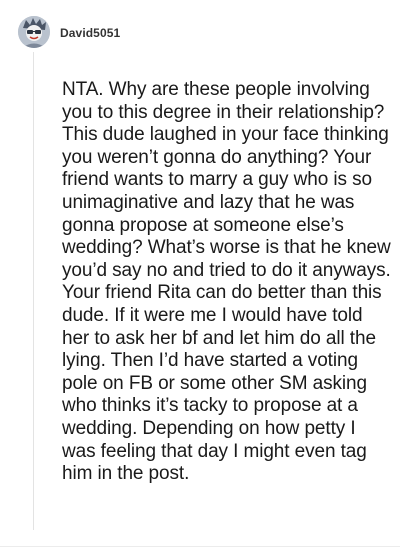 The width and height of the screenshot is (400, 547). What do you see at coordinates (90, 33) in the screenshot?
I see `comment-author: David5051` at bounding box center [90, 33].